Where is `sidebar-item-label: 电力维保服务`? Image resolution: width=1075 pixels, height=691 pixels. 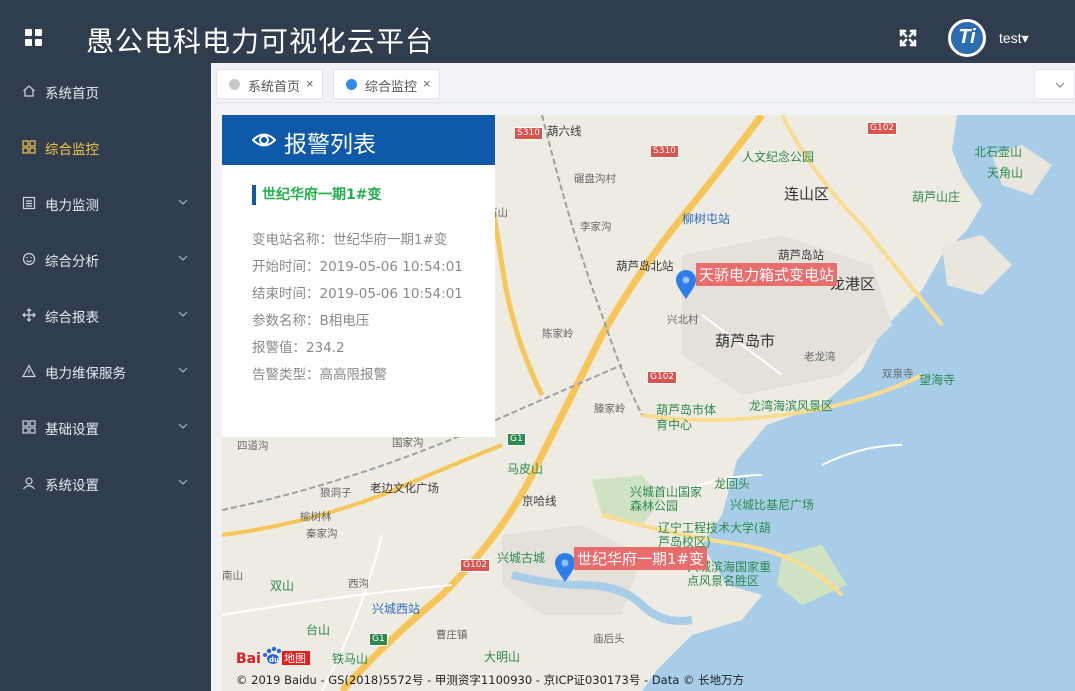 sidebar-item-label: 电力维保服务 is located at coordinates (85, 374).